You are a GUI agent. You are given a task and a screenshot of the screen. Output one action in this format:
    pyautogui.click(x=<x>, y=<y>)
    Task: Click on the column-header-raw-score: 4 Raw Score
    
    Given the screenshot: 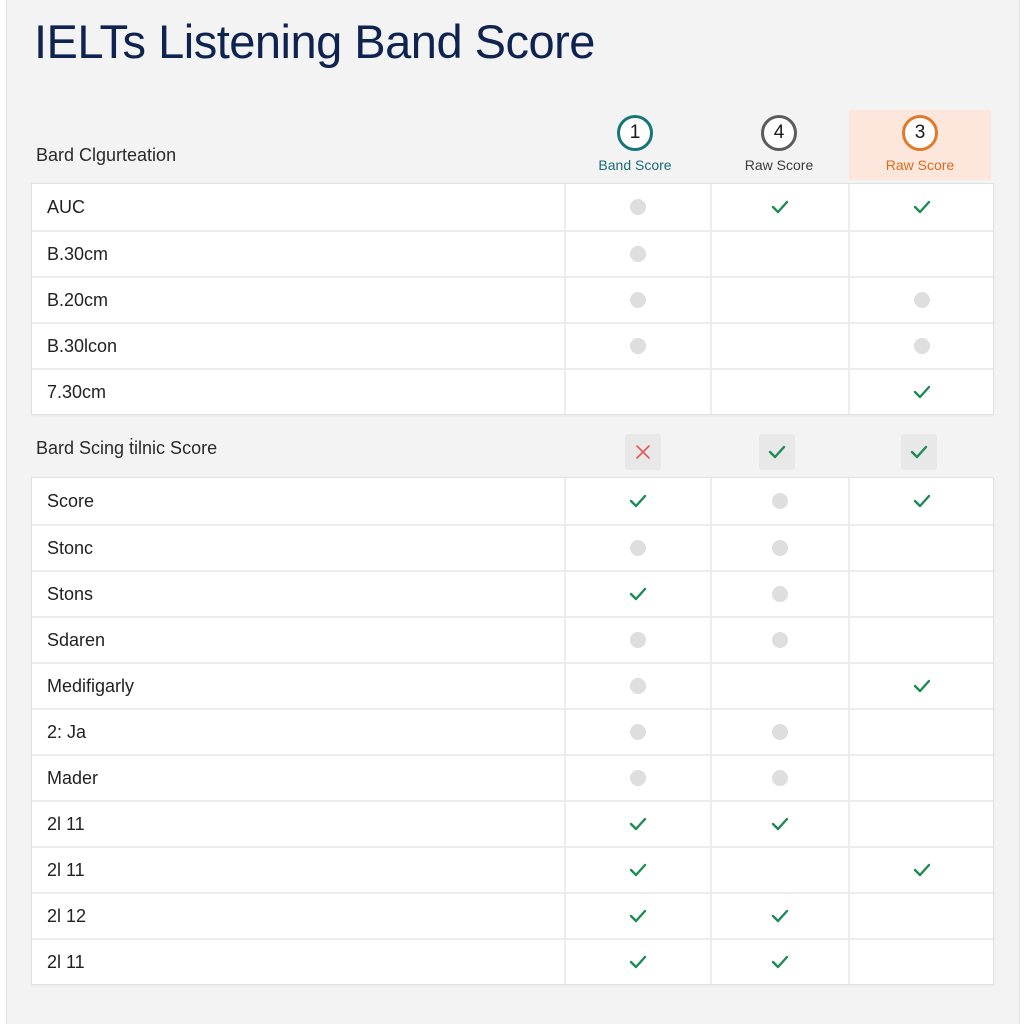 What is the action you would take?
    pyautogui.click(x=779, y=145)
    